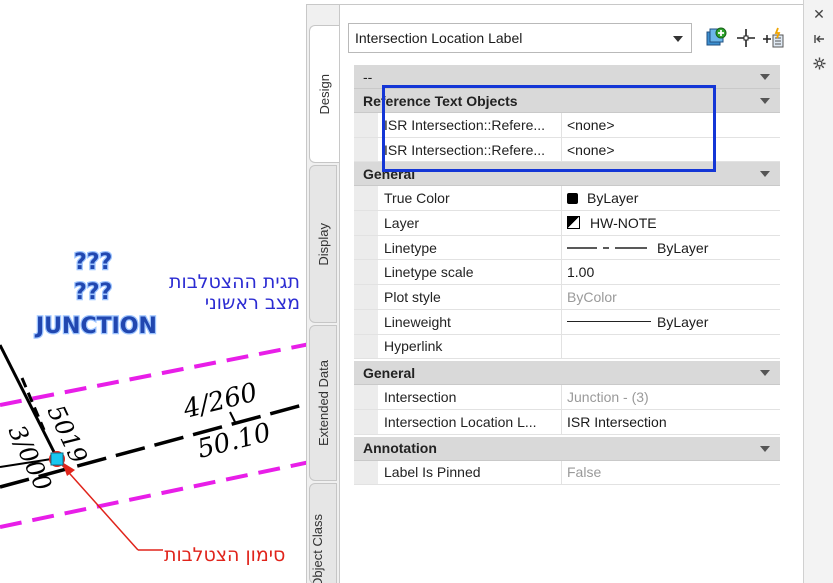 This screenshot has height=583, width=833. Describe the element at coordinates (573, 223) in the screenshot. I see `layer-icon` at that location.